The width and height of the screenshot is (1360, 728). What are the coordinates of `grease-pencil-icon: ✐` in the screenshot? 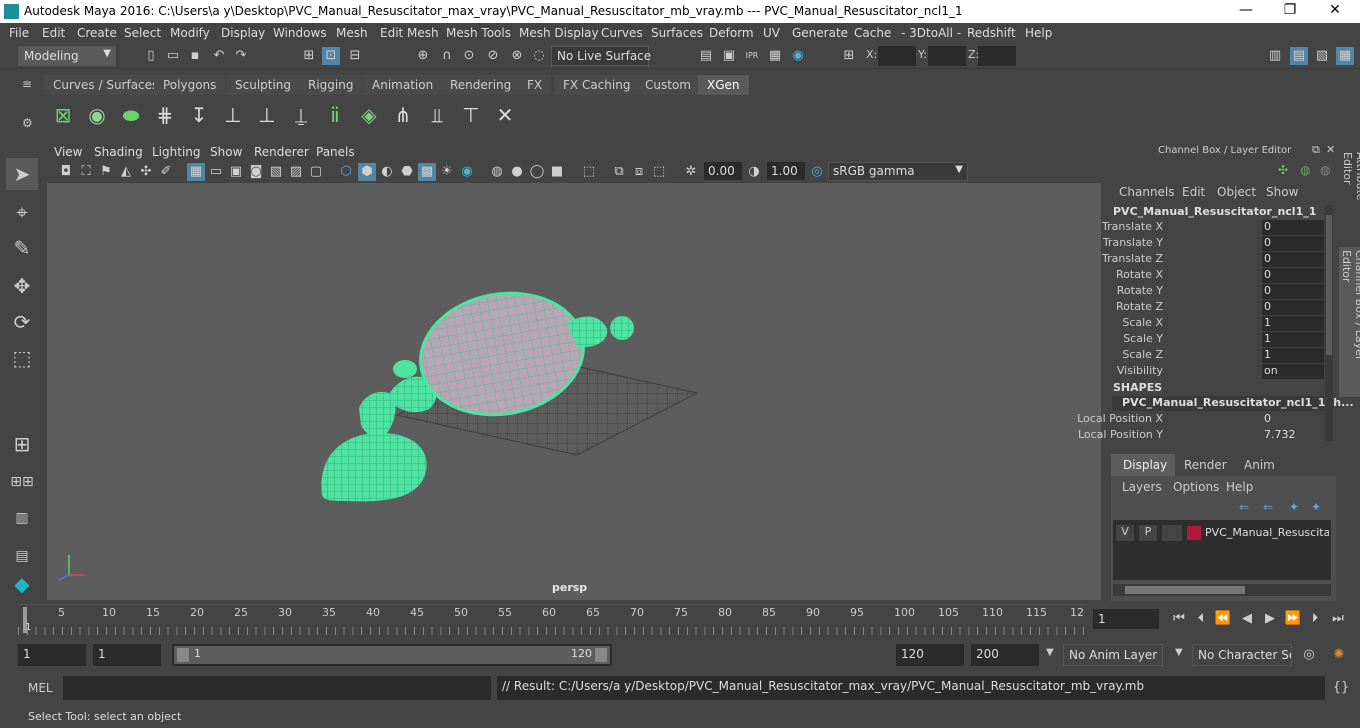 It's located at (166, 172).